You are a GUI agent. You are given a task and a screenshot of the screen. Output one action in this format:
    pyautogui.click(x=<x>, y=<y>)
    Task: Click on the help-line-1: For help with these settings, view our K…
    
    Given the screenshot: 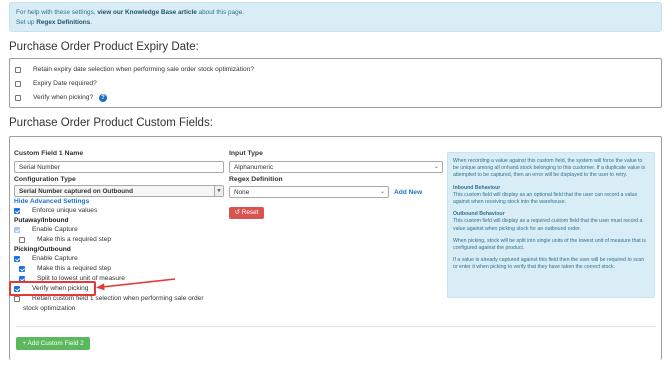 What is the action you would take?
    pyautogui.click(x=335, y=13)
    